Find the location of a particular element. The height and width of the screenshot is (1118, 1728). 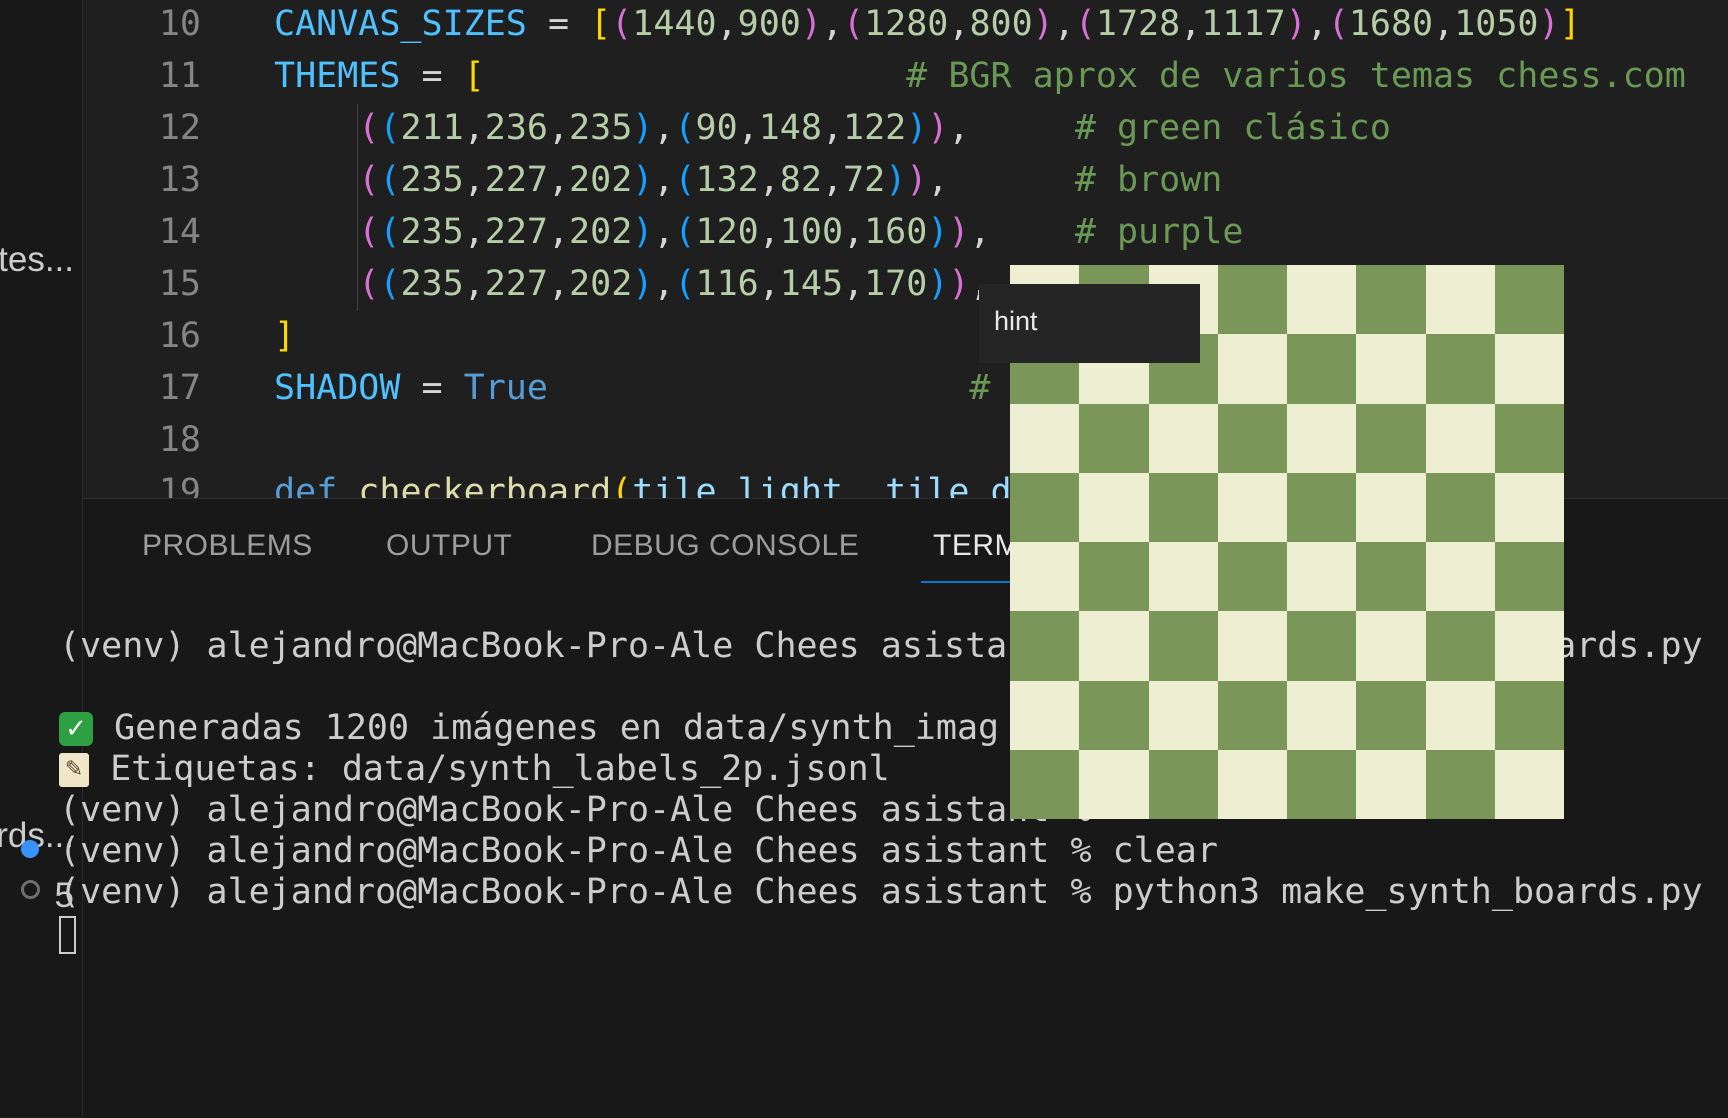

code-token: 90 is located at coordinates (716, 128).